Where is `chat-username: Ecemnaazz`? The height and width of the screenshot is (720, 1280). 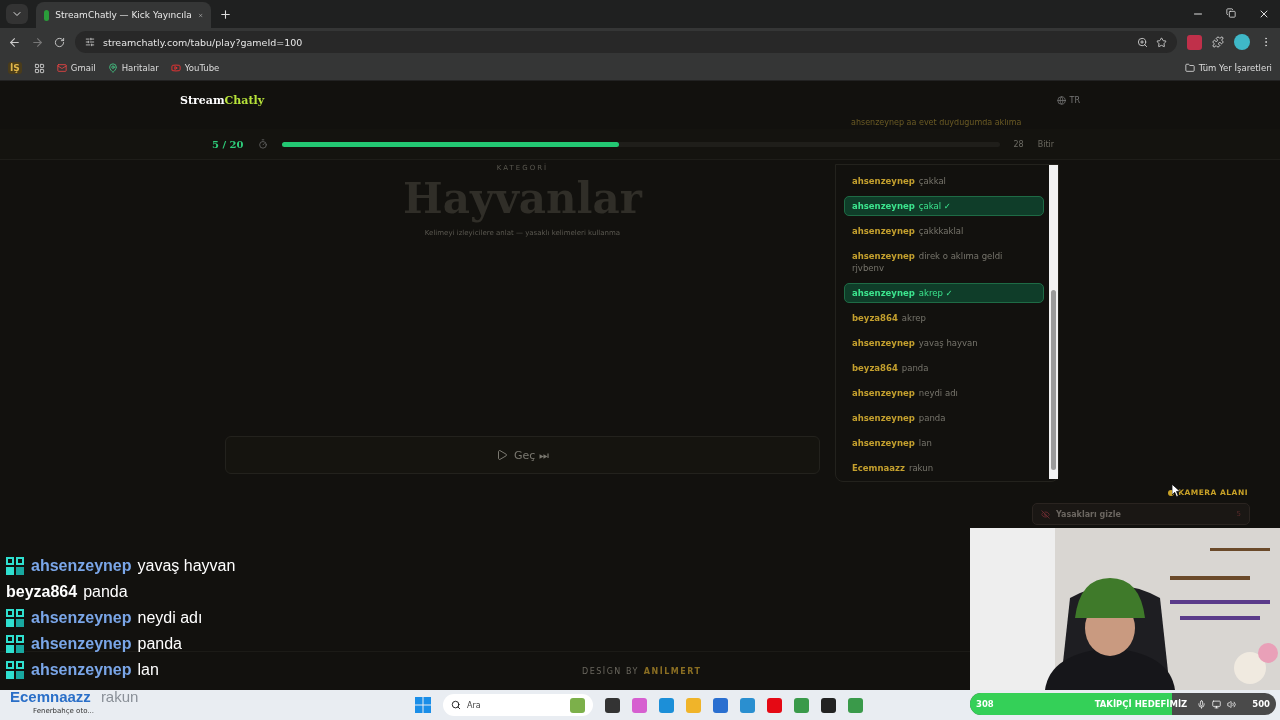
chat-username: Ecemnaazz is located at coordinates (50, 696).